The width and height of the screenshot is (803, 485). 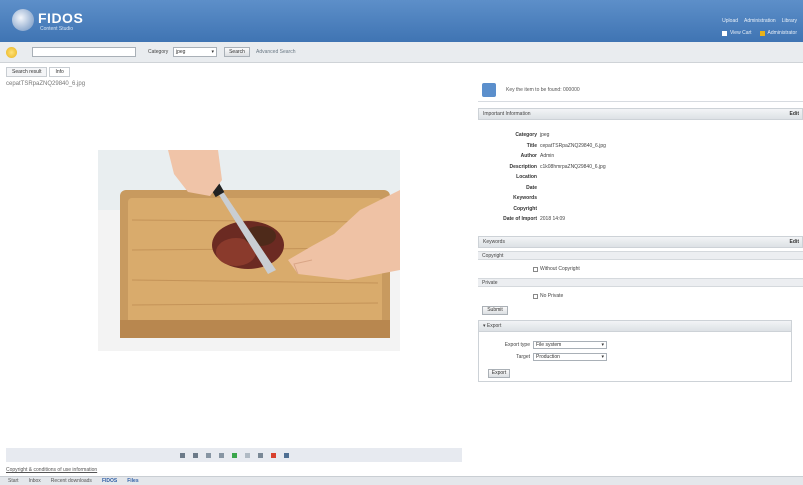 What do you see at coordinates (560, 269) in the screenshot?
I see `without-copyright-label: Without Copyright` at bounding box center [560, 269].